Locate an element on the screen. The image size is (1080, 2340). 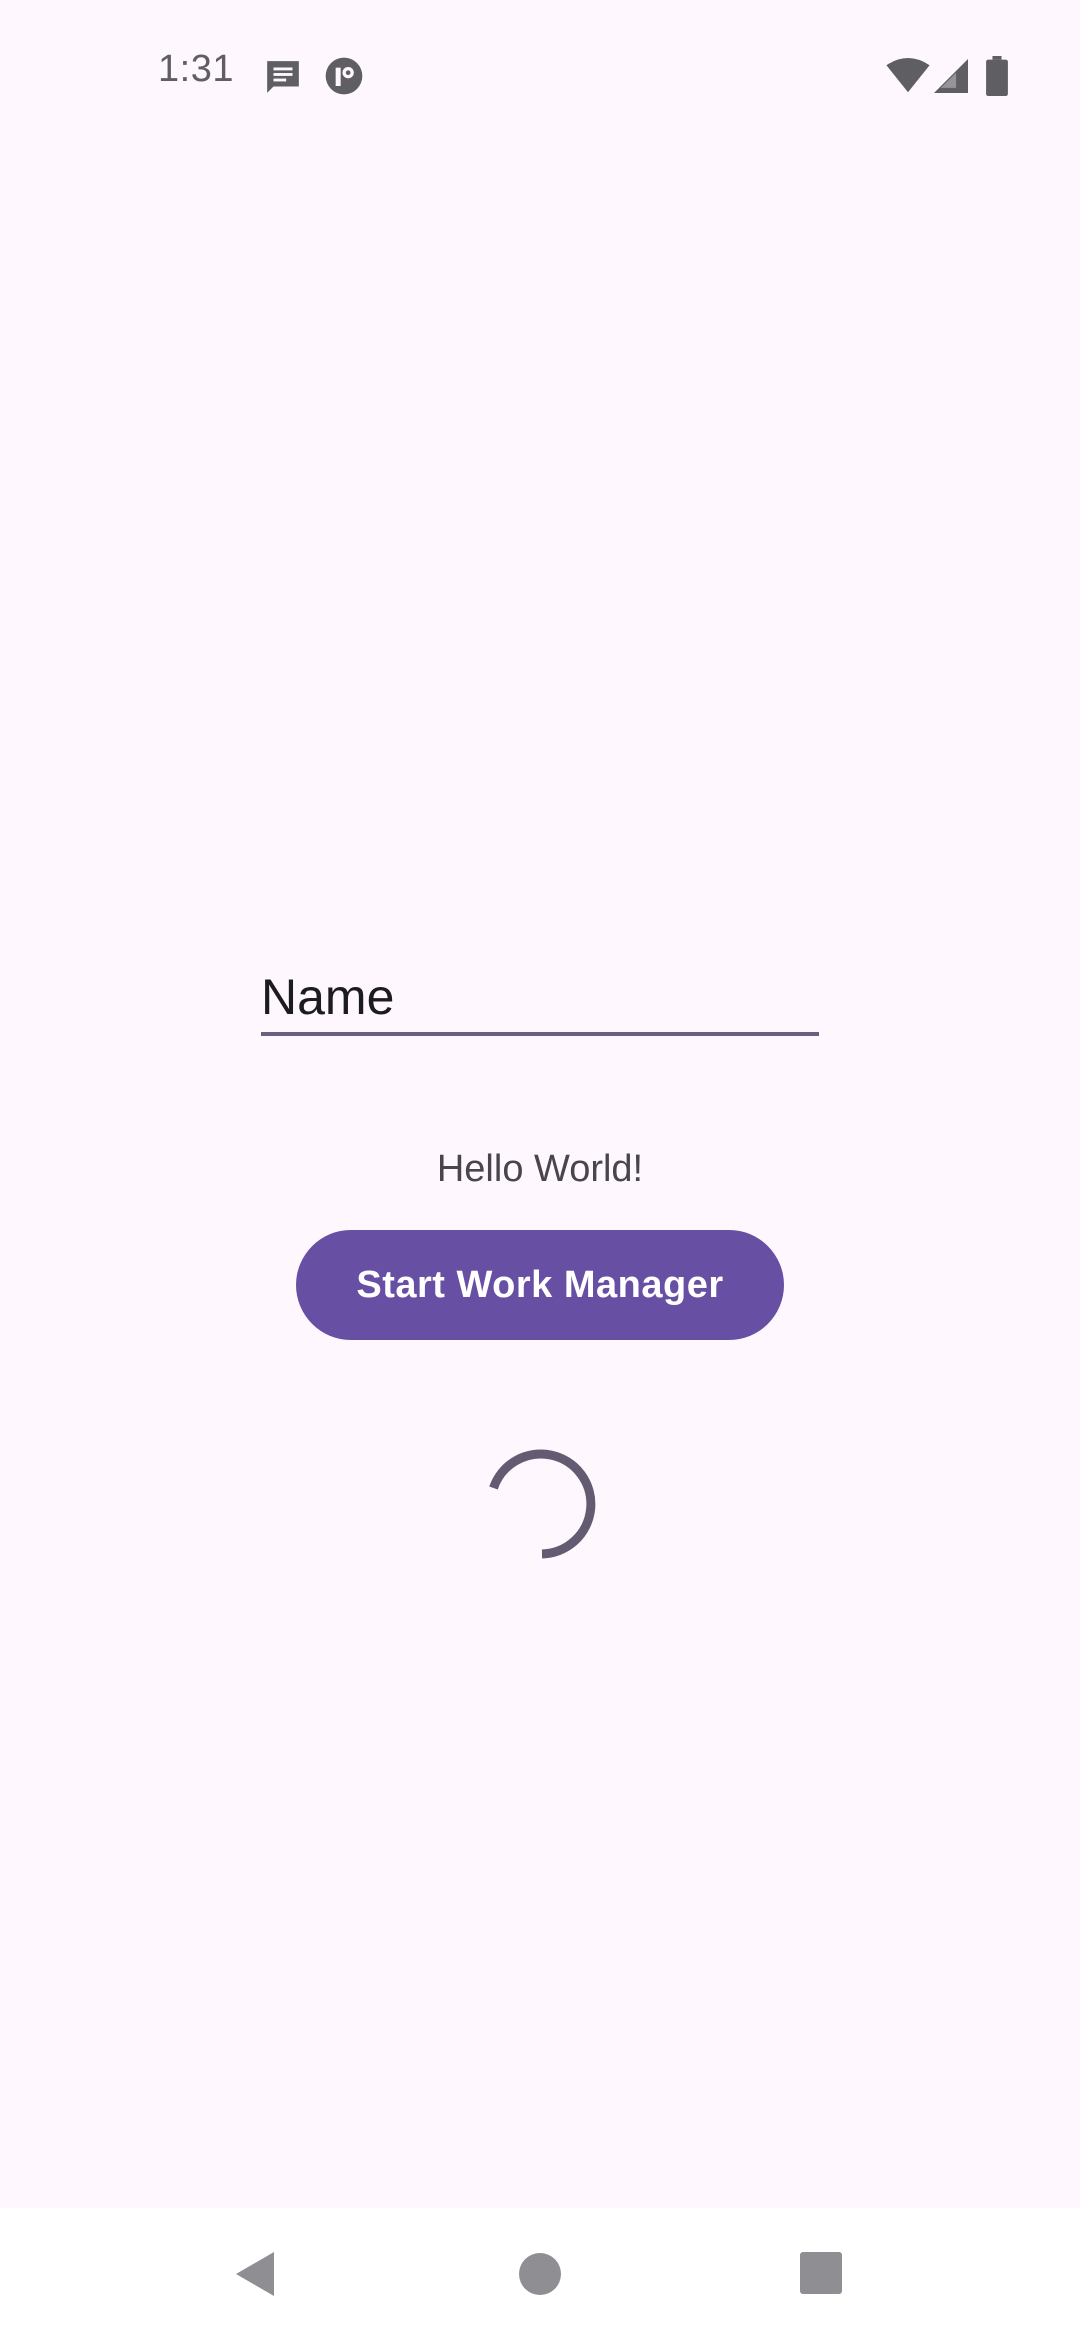
recents-icon is located at coordinates (821, 2273).